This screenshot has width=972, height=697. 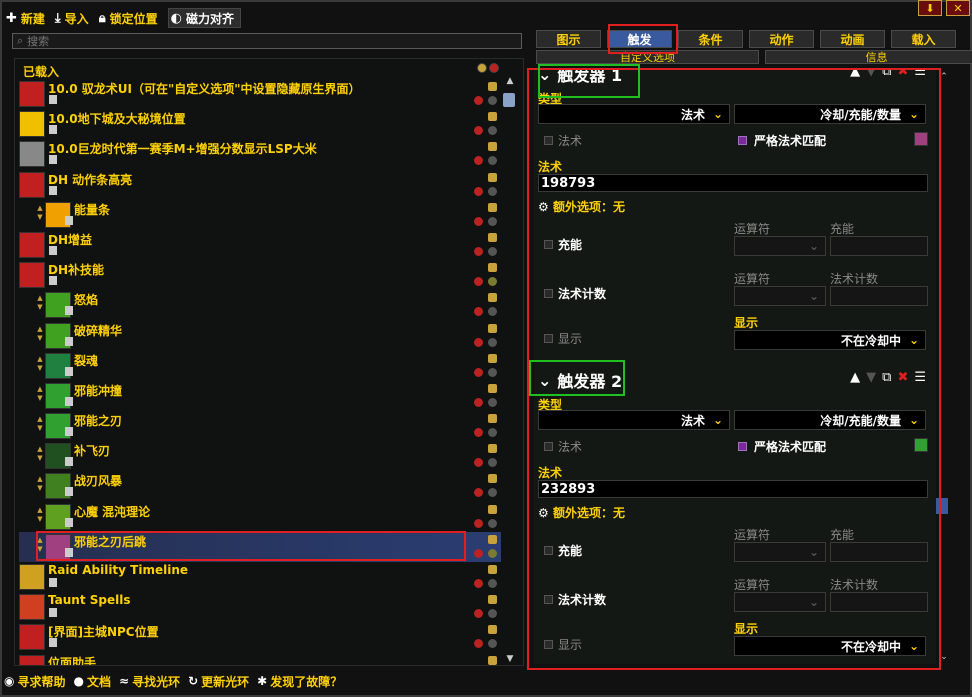 What do you see at coordinates (548, 338) in the screenshot?
I see `show-checkbox` at bounding box center [548, 338].